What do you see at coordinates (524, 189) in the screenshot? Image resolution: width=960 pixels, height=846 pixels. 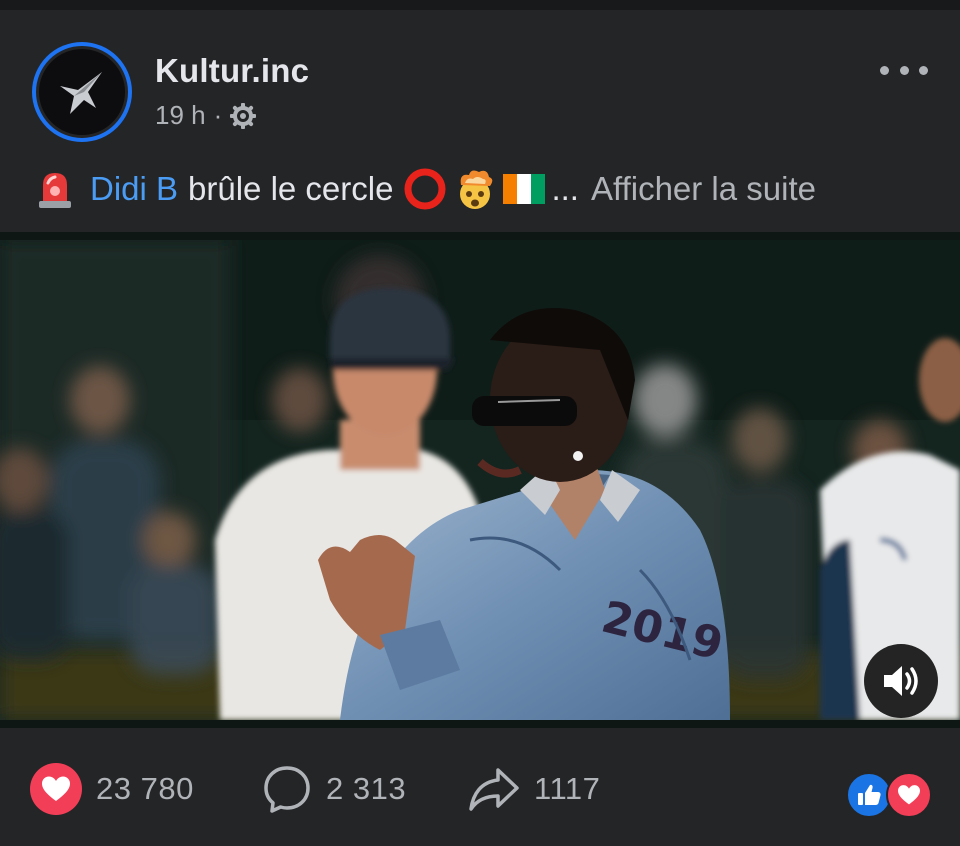 I see `ivory-coast-flag-emoji` at bounding box center [524, 189].